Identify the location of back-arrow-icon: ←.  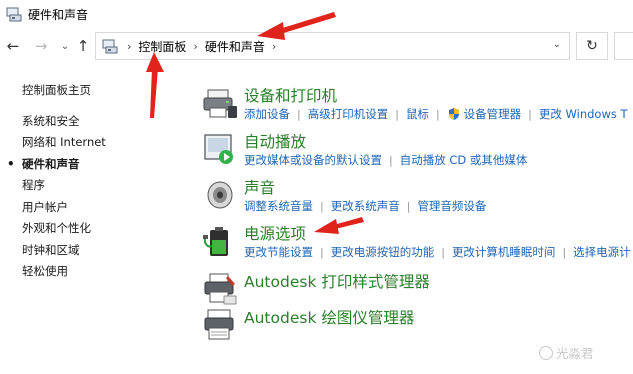
(13, 46).